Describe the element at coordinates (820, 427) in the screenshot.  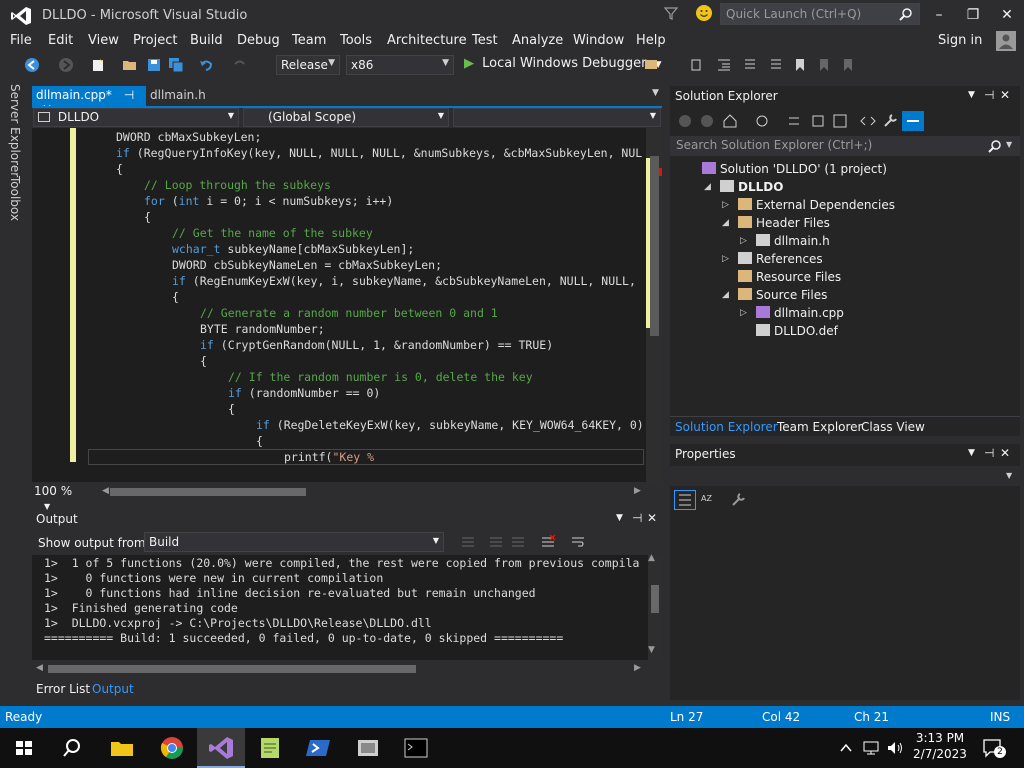
I see `tab-team-explorer: Team Explorer` at that location.